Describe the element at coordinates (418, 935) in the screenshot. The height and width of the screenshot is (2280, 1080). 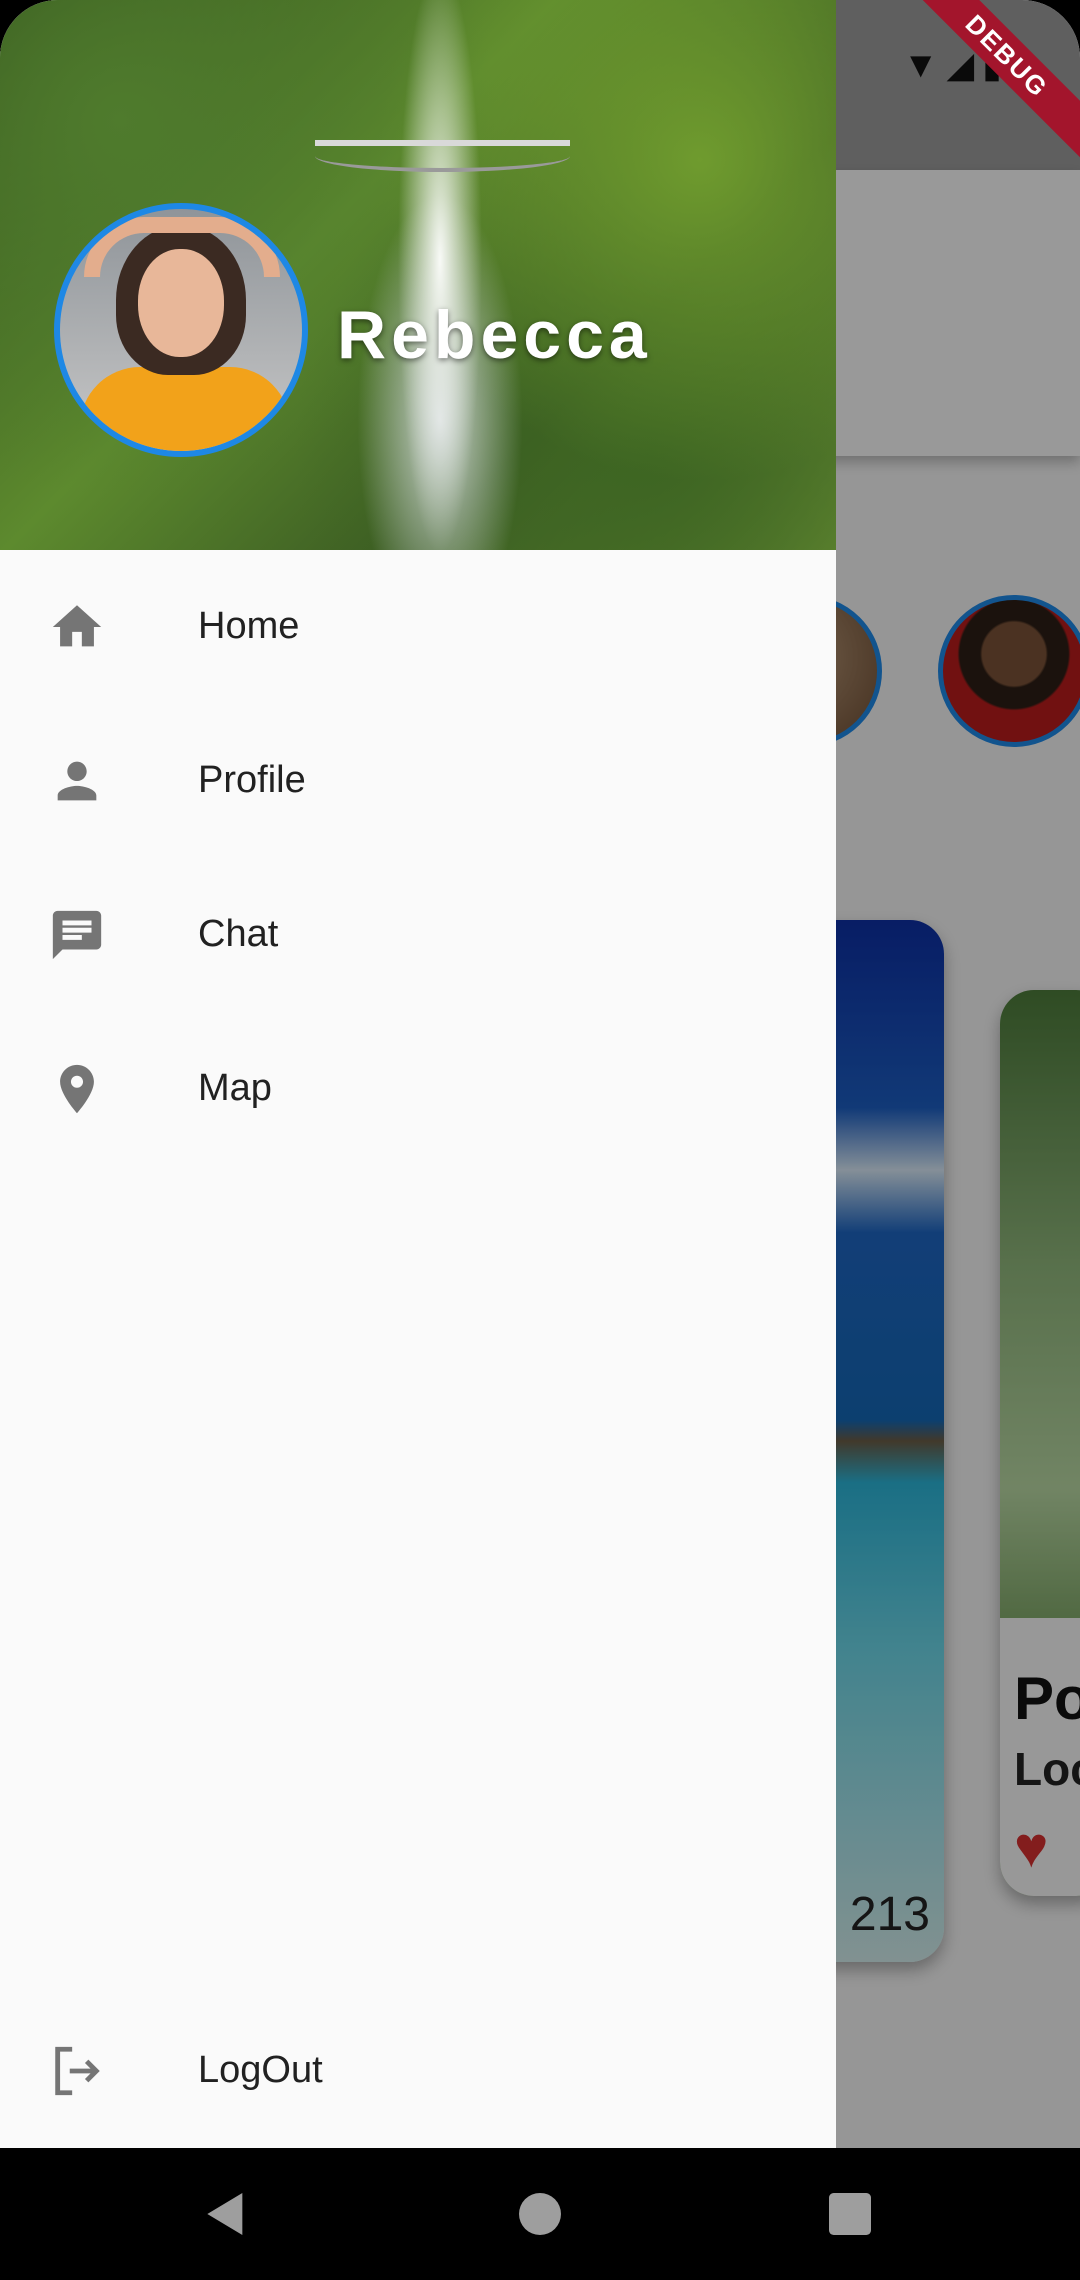
I see `menu-item-chat: Chat` at that location.